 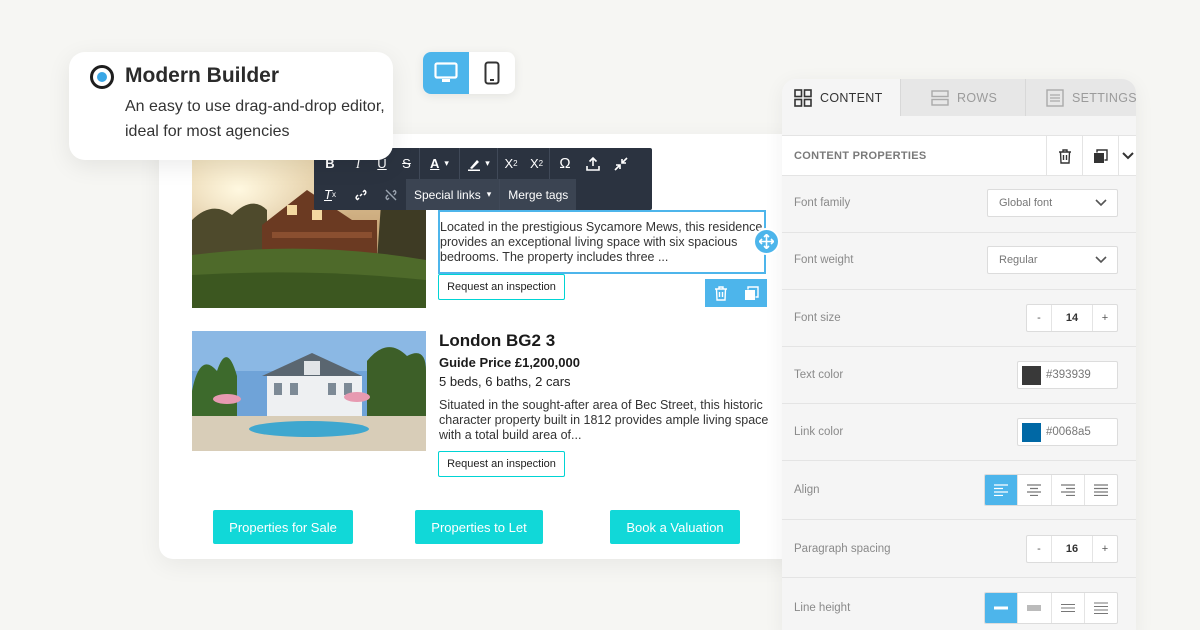 What do you see at coordinates (593, 163) in the screenshot?
I see `upload-icon` at bounding box center [593, 163].